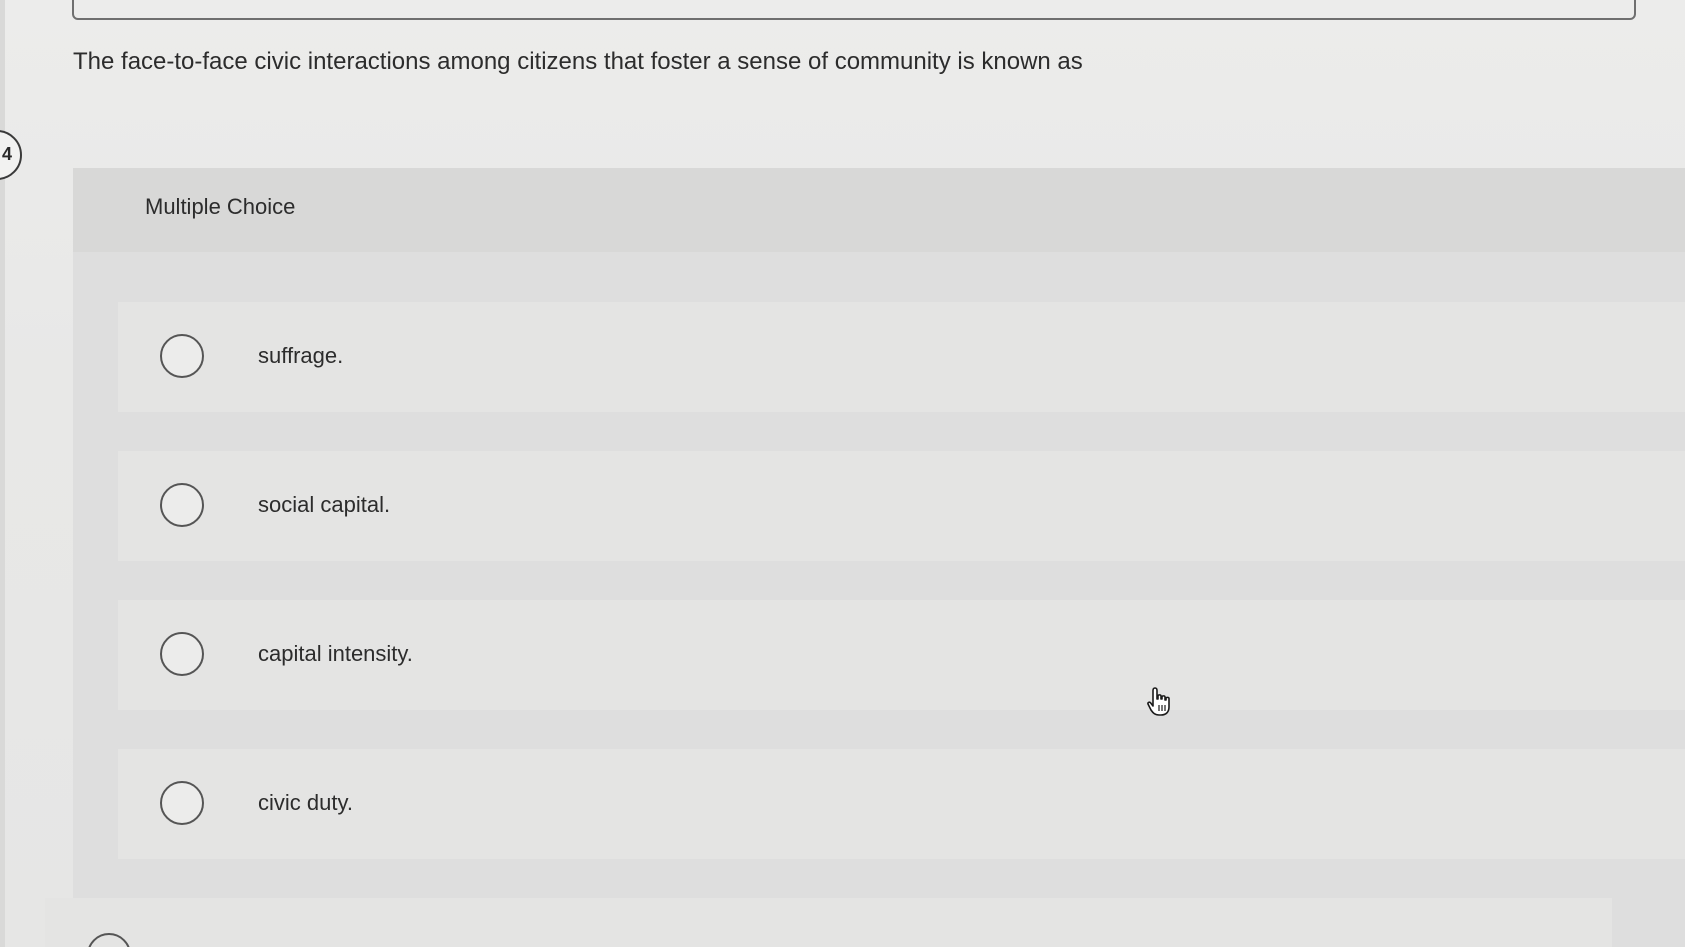 Image resolution: width=1685 pixels, height=947 pixels. Describe the element at coordinates (220, 206) in the screenshot. I see `multiple-choice-label: Multiple Choice` at that location.